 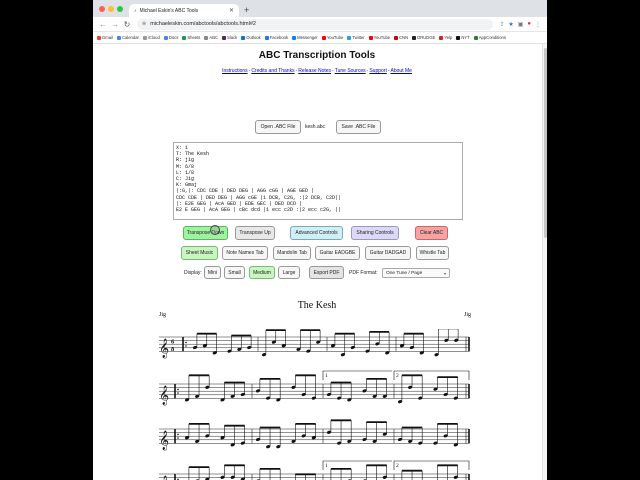 What do you see at coordinates (199, 253) in the screenshot?
I see `sheet-music-button: Sheet Music` at bounding box center [199, 253].